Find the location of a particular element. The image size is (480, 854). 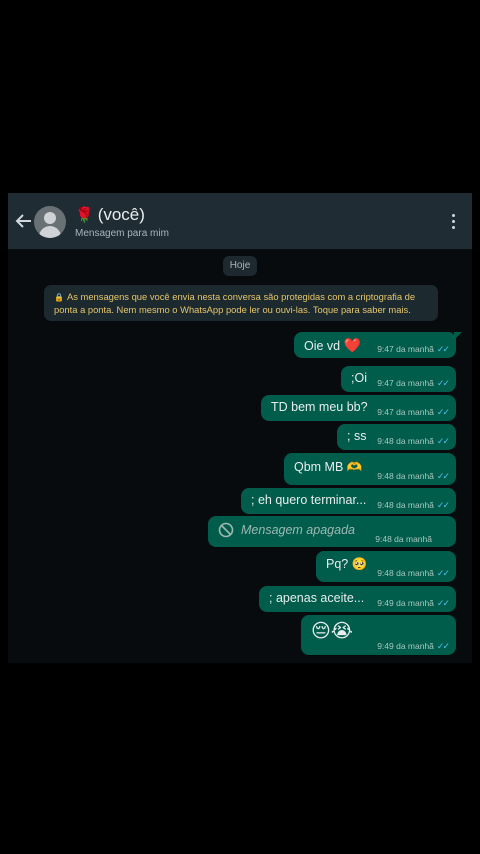

rose-emoji-icon: 🌹 is located at coordinates (84, 215).